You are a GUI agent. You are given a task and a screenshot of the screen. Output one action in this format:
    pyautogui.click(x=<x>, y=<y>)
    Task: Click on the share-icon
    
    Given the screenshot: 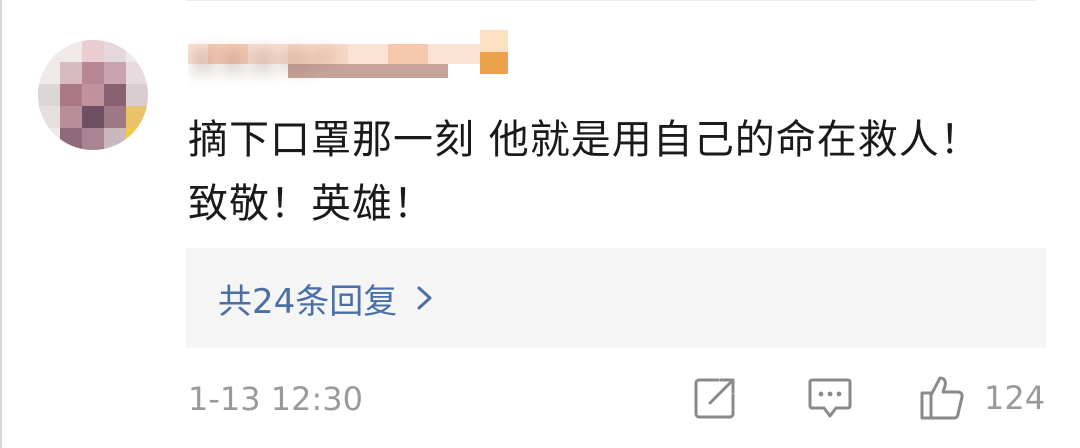 What is the action you would take?
    pyautogui.click(x=715, y=398)
    